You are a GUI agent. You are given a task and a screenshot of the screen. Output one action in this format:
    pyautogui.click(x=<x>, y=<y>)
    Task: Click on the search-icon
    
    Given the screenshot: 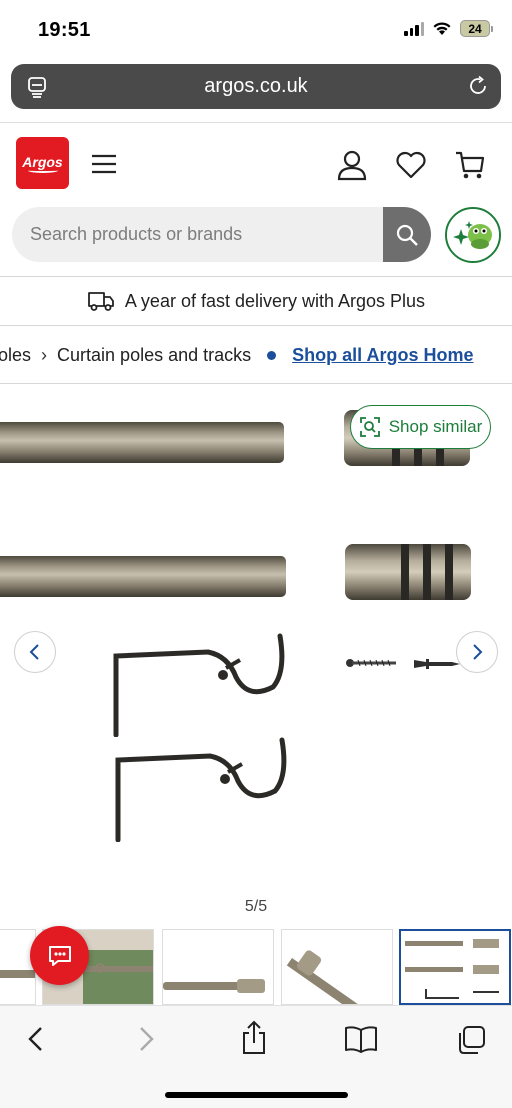 What is the action you would take?
    pyautogui.click(x=407, y=235)
    